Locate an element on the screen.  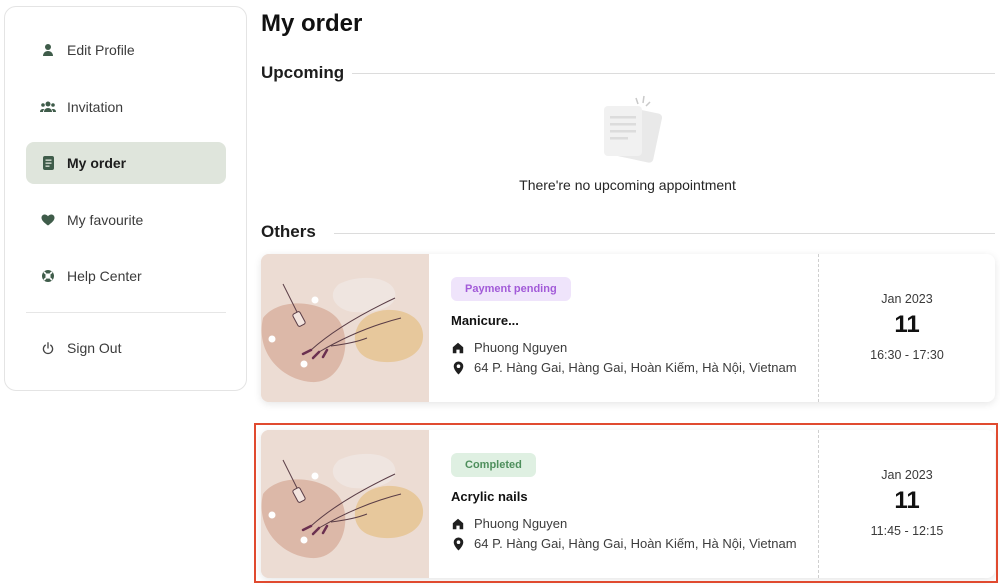
heart-icon is located at coordinates (48, 220).